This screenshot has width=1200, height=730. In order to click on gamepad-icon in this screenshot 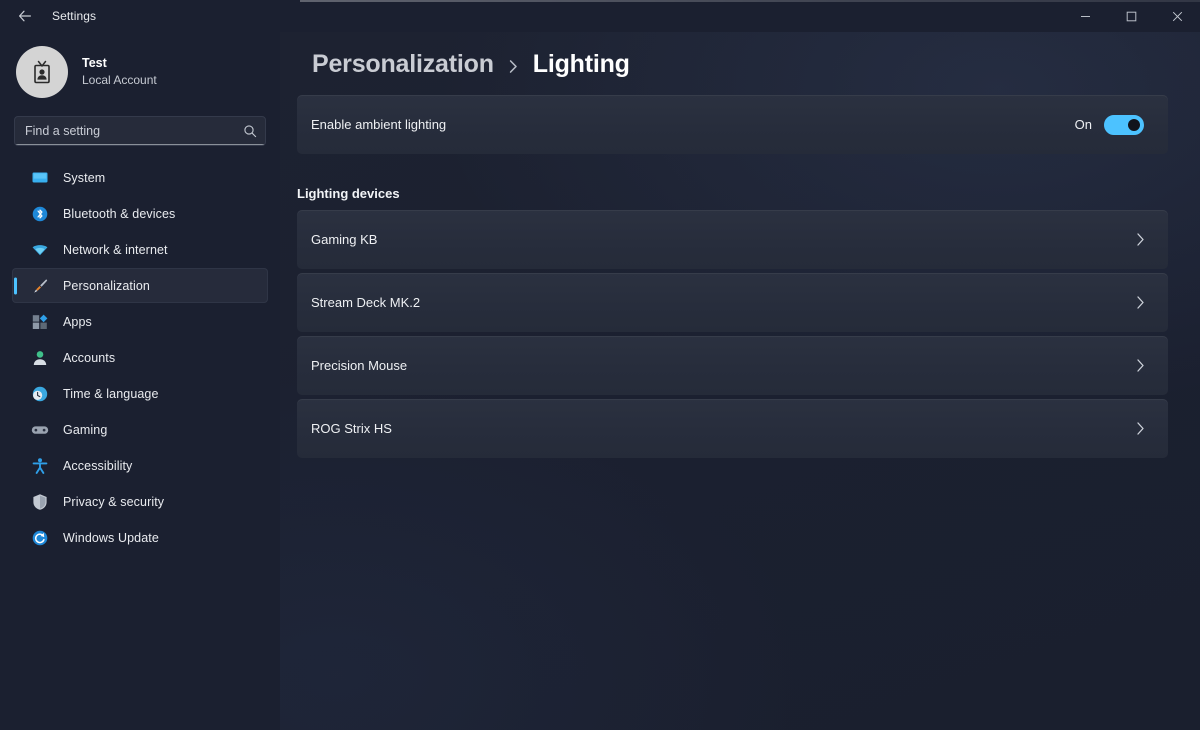, I will do `click(40, 430)`.